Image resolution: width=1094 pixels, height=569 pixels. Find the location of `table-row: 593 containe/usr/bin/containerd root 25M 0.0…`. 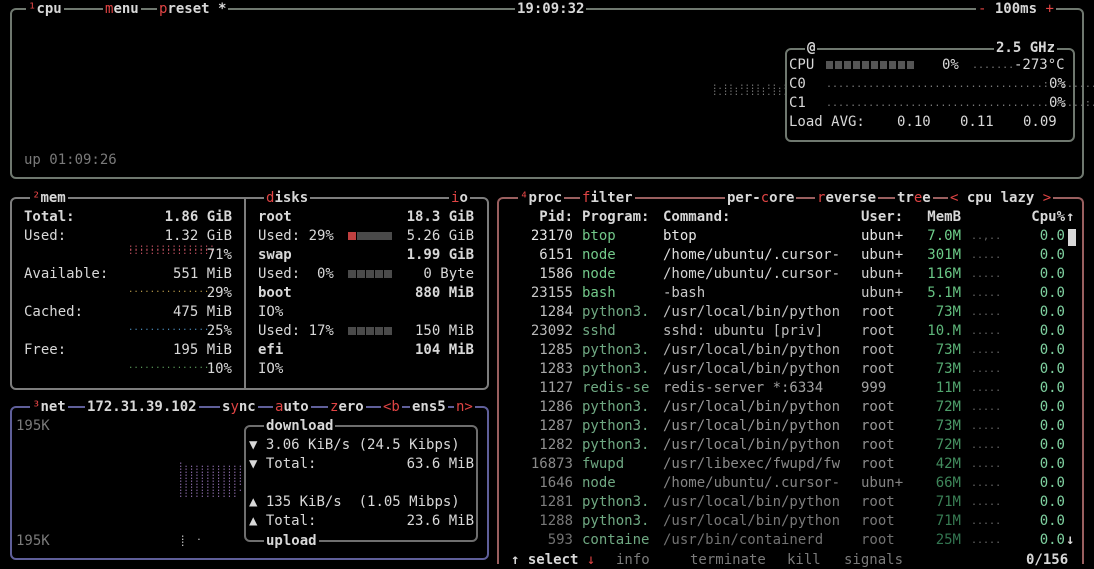

table-row: 593 containe/usr/bin/containerd root 25M 0.0… is located at coordinates (785, 540).